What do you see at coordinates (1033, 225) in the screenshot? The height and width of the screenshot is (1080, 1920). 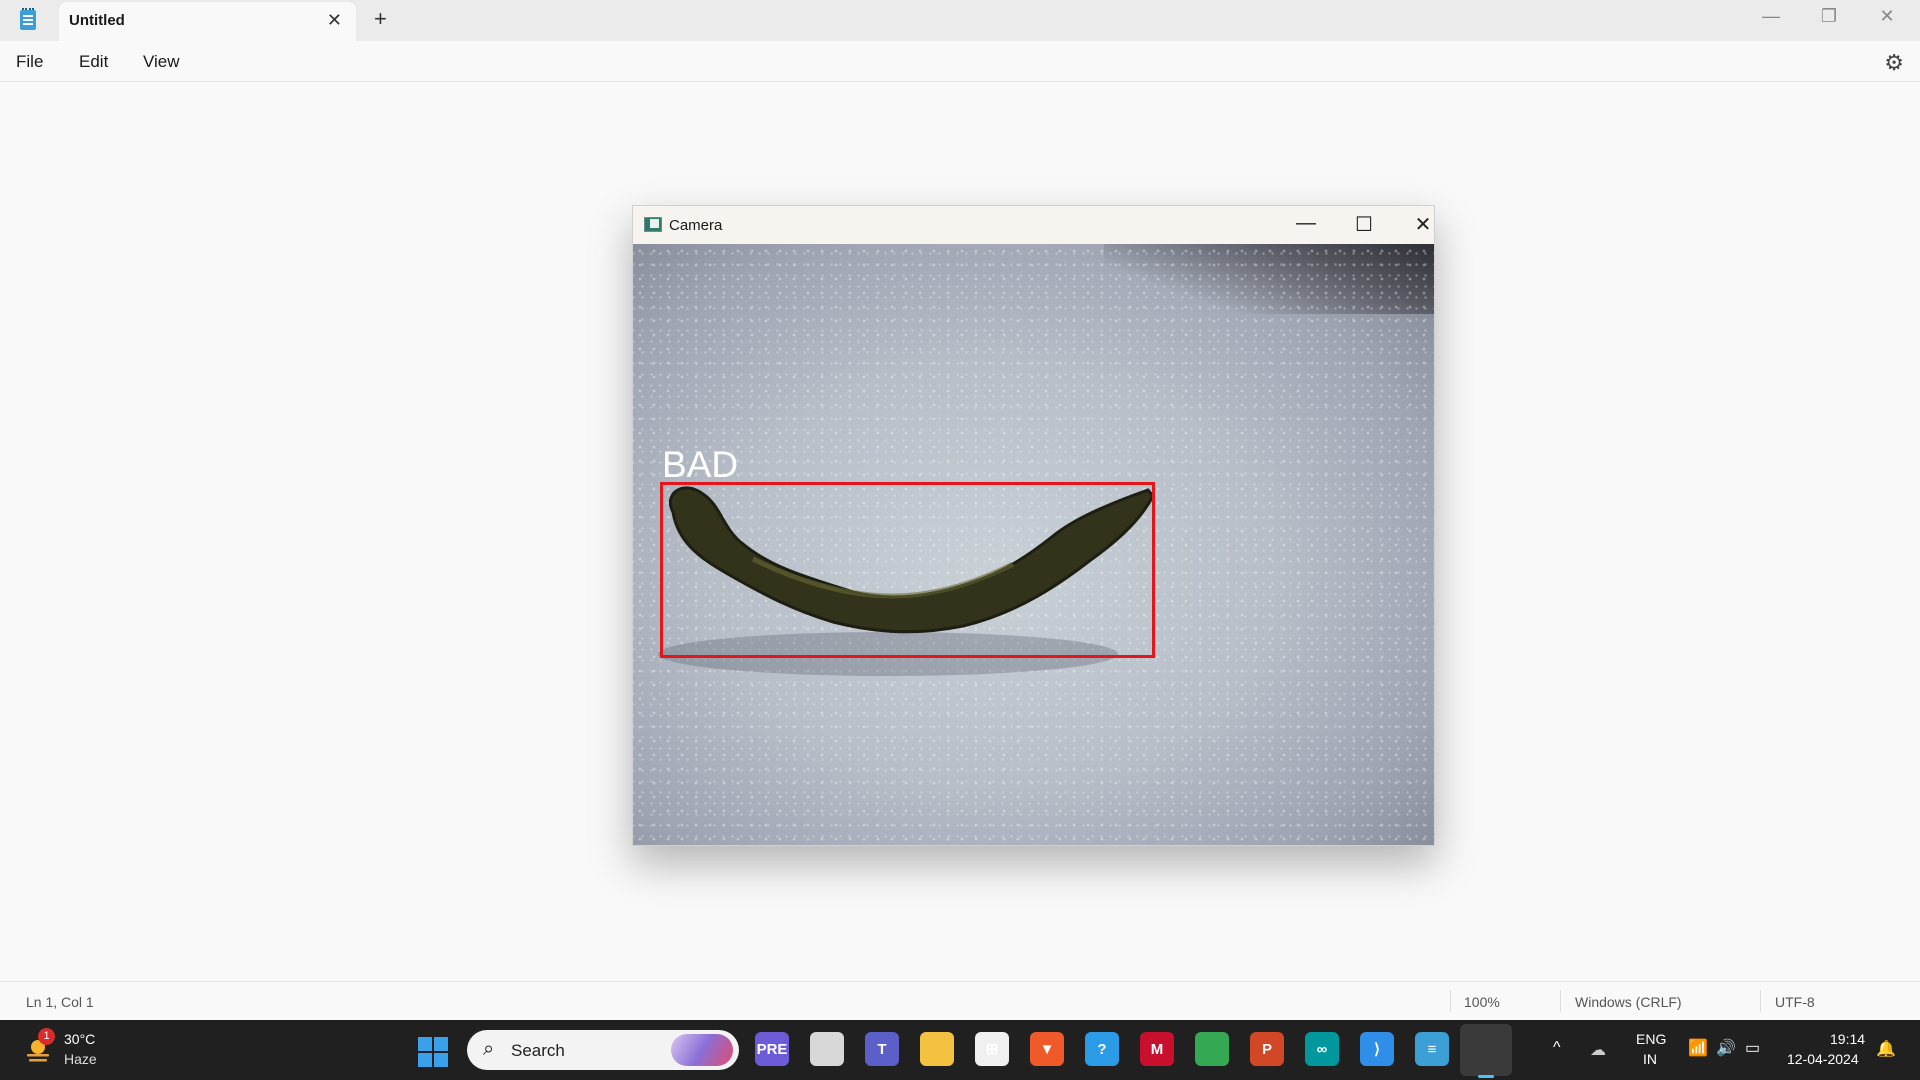 I see `camera-title-bar: Camera — ☐ ✕` at bounding box center [1033, 225].